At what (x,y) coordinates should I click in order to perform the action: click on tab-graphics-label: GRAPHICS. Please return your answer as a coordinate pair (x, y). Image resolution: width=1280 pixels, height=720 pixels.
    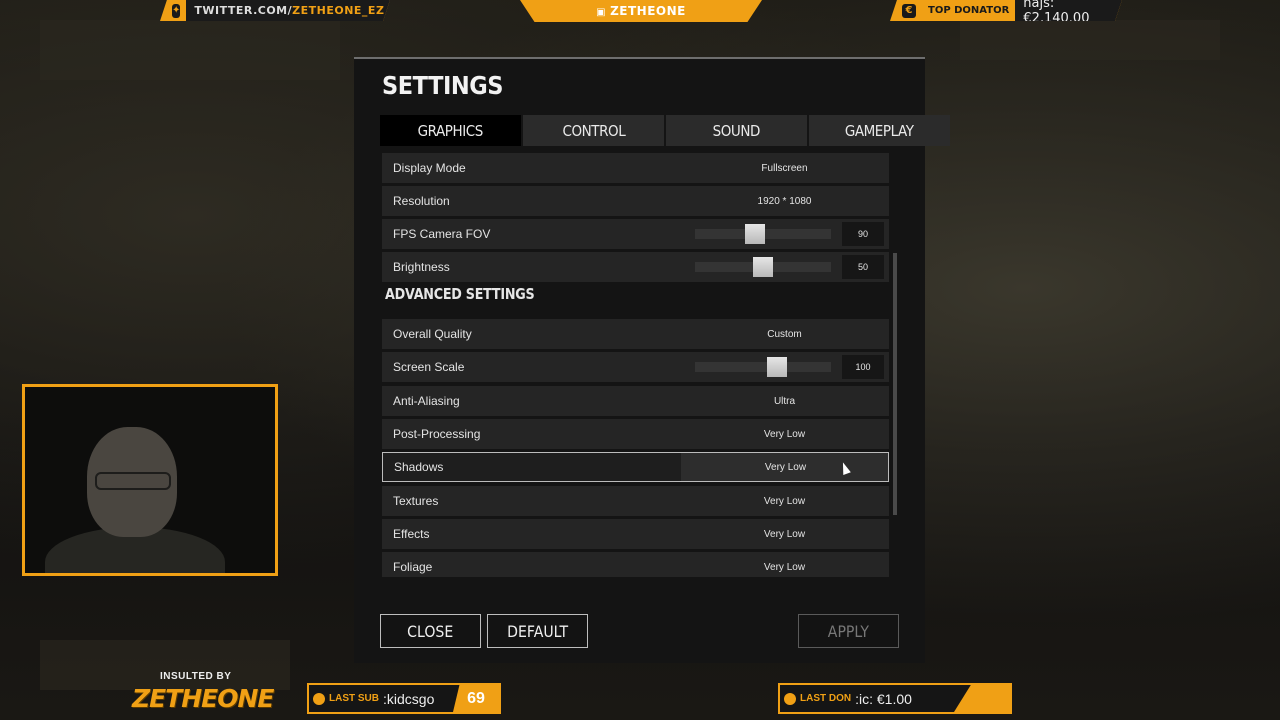
    Looking at the image, I should click on (450, 130).